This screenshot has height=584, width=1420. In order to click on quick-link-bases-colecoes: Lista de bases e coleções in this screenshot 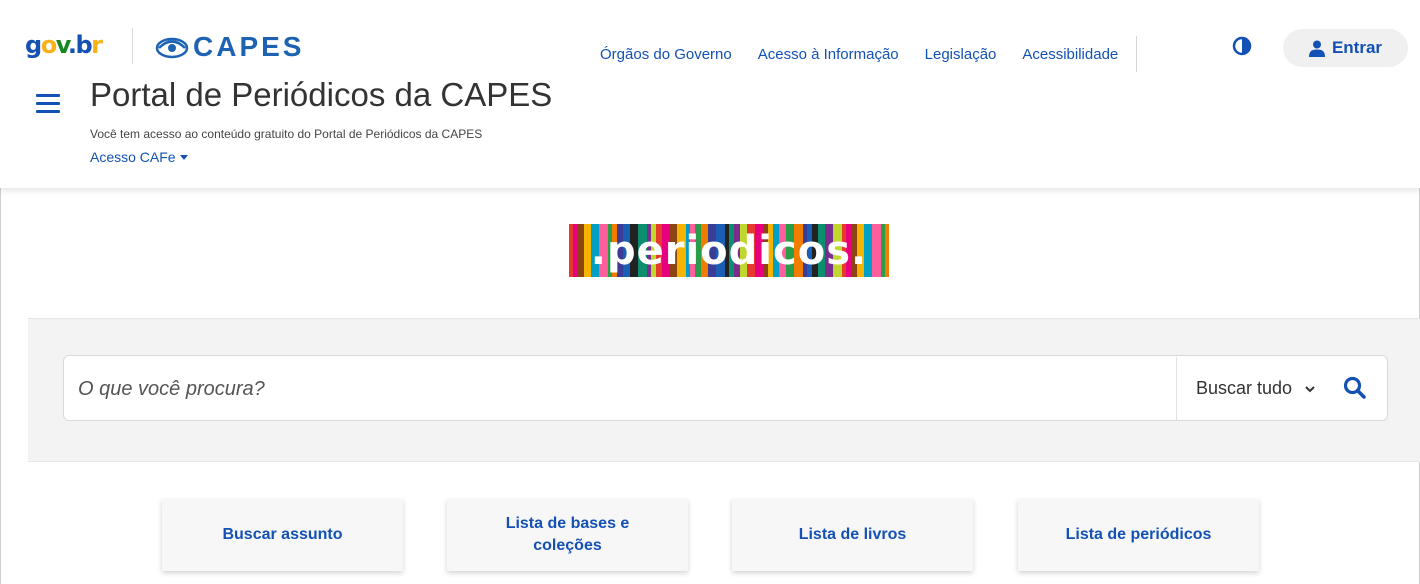, I will do `click(567, 535)`.